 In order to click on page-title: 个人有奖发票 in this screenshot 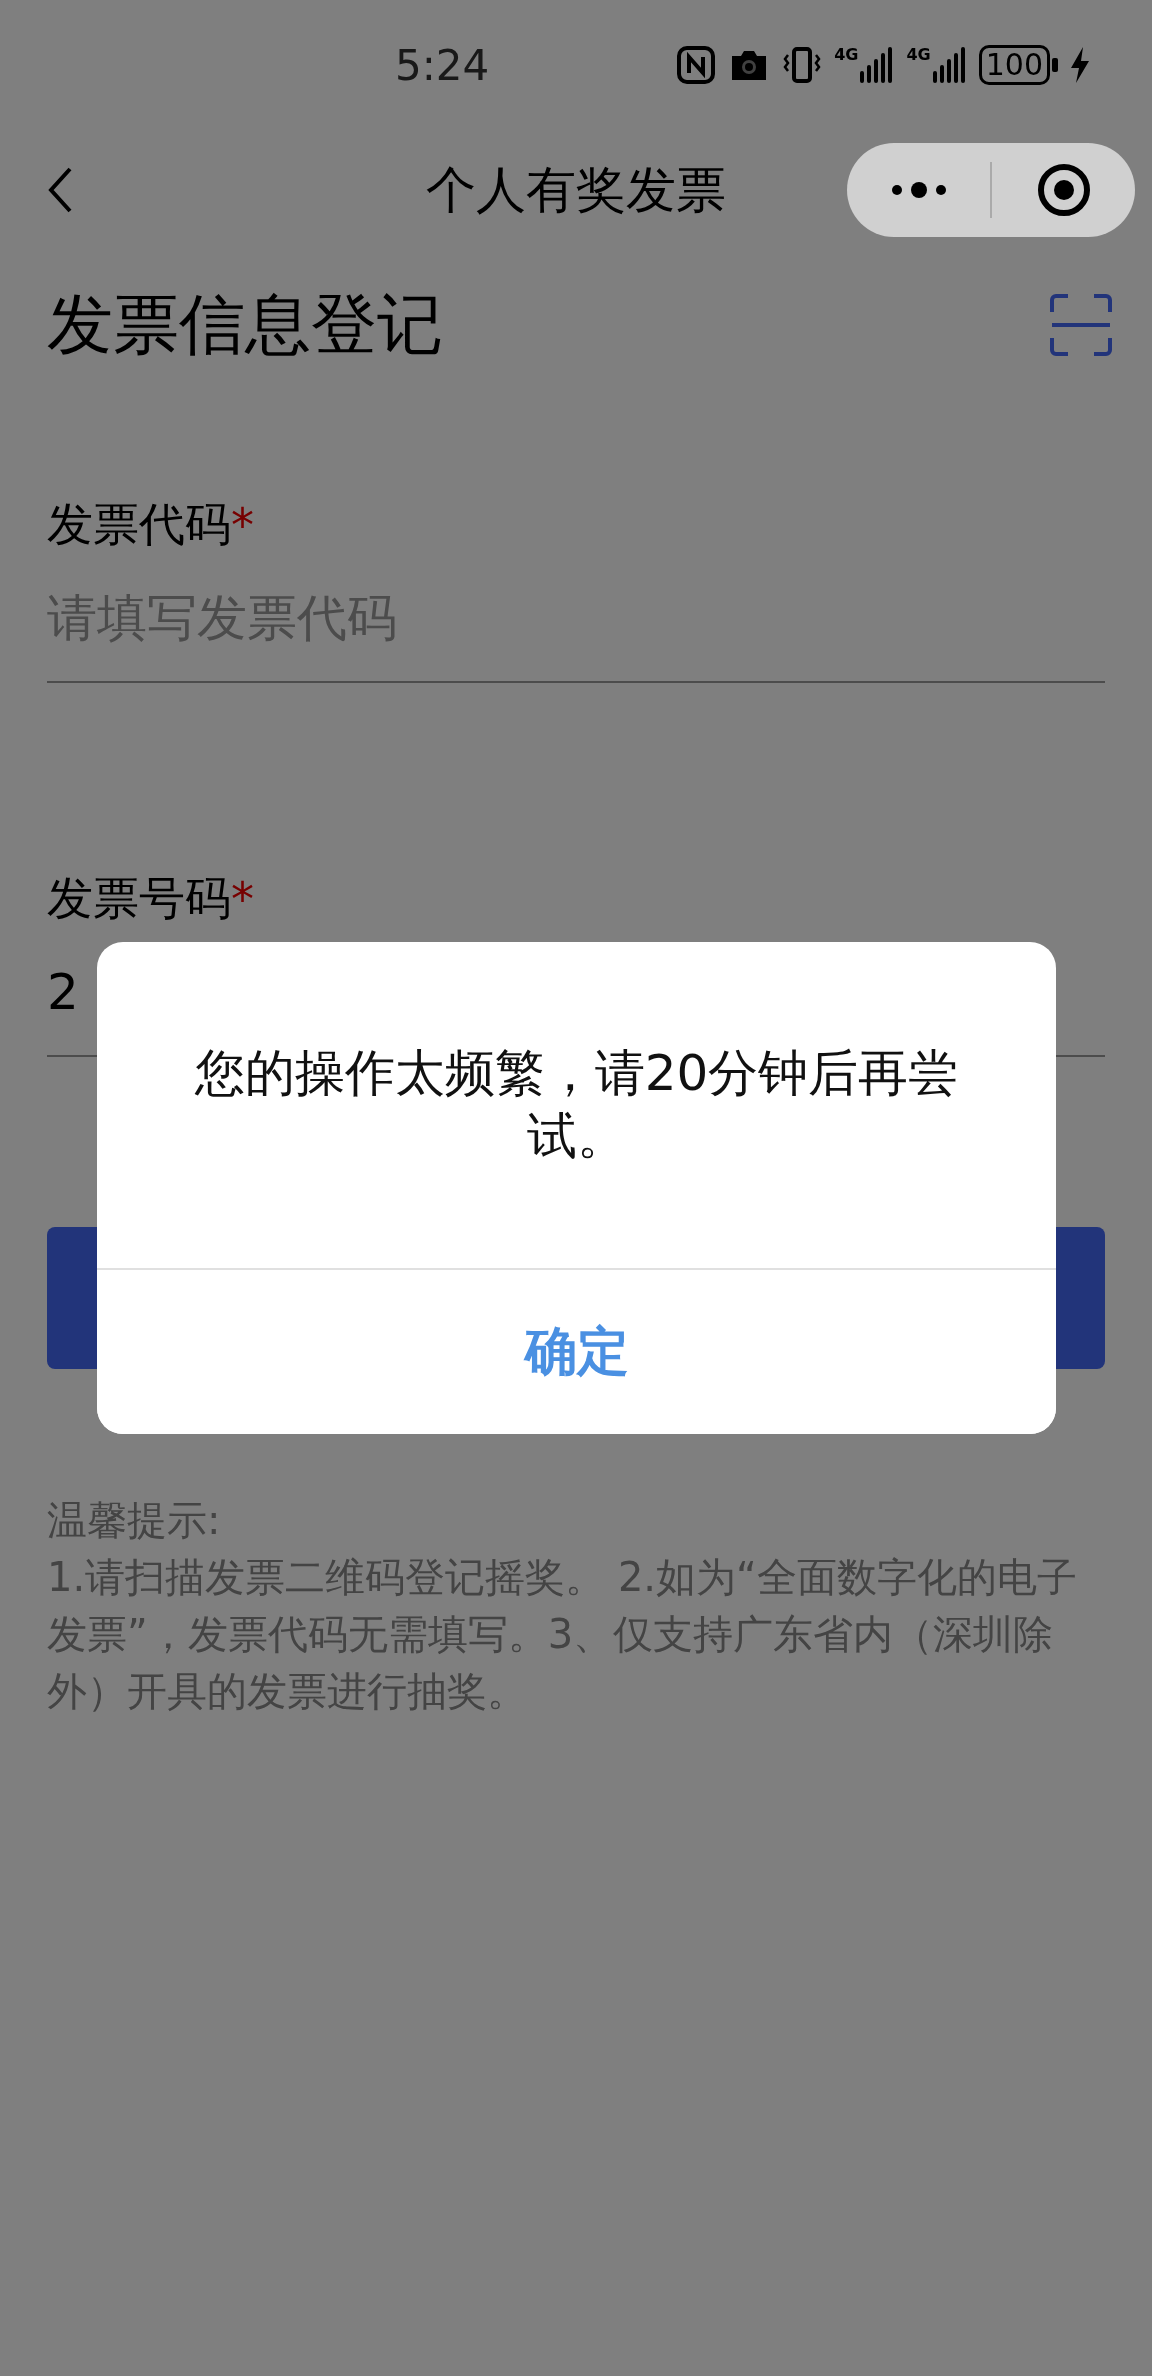, I will do `click(576, 190)`.